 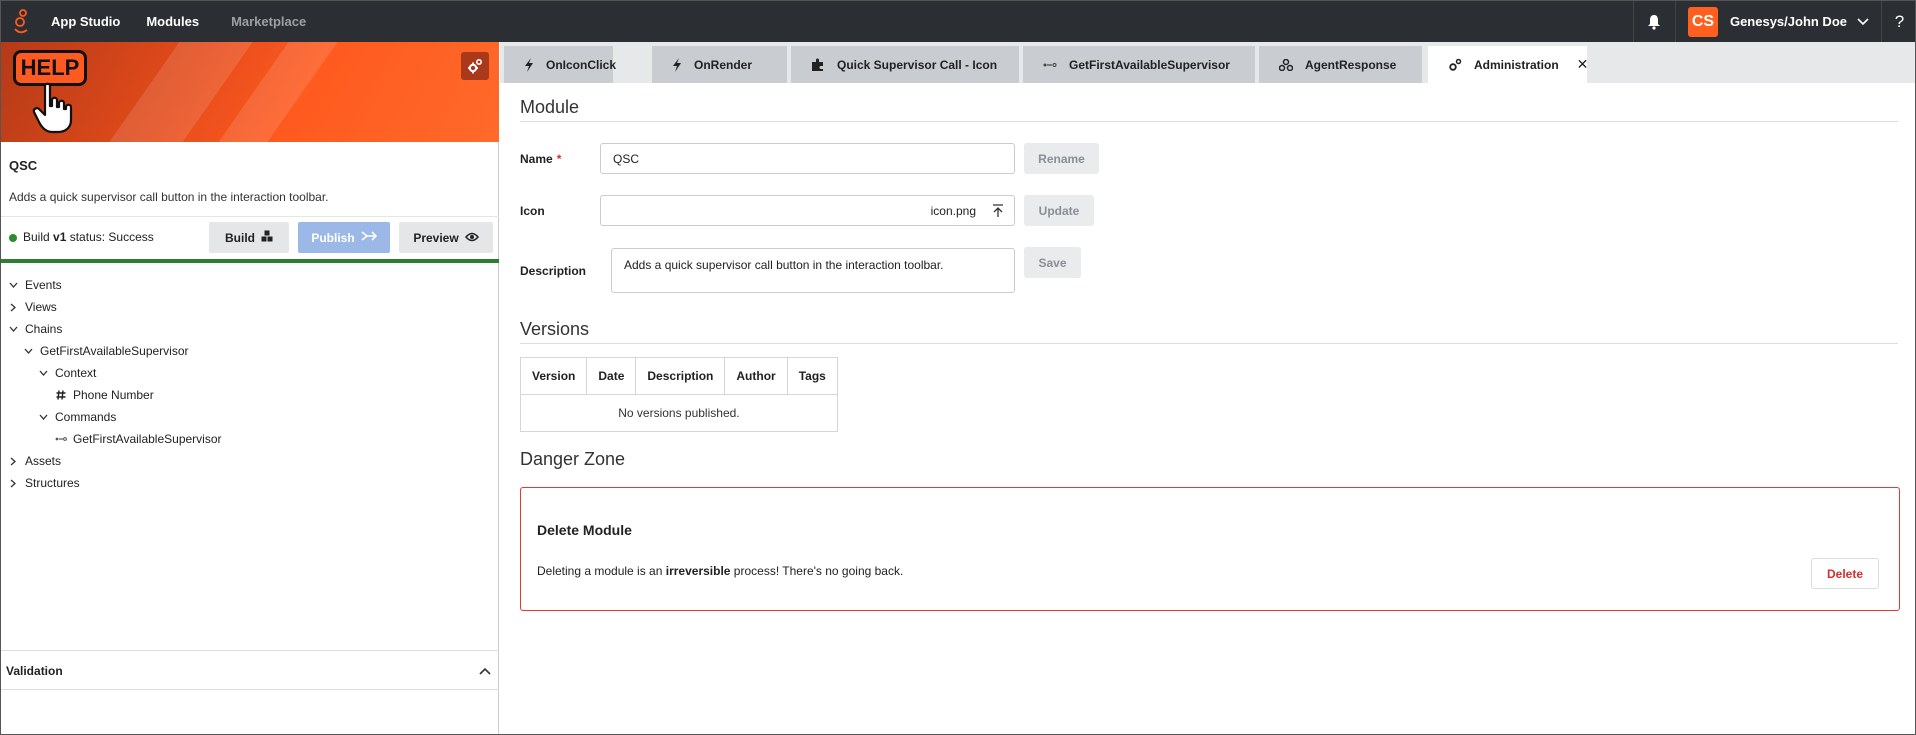 What do you see at coordinates (1149, 64) in the screenshot?
I see `tab-label: GetFirstAvailableSupervisor` at bounding box center [1149, 64].